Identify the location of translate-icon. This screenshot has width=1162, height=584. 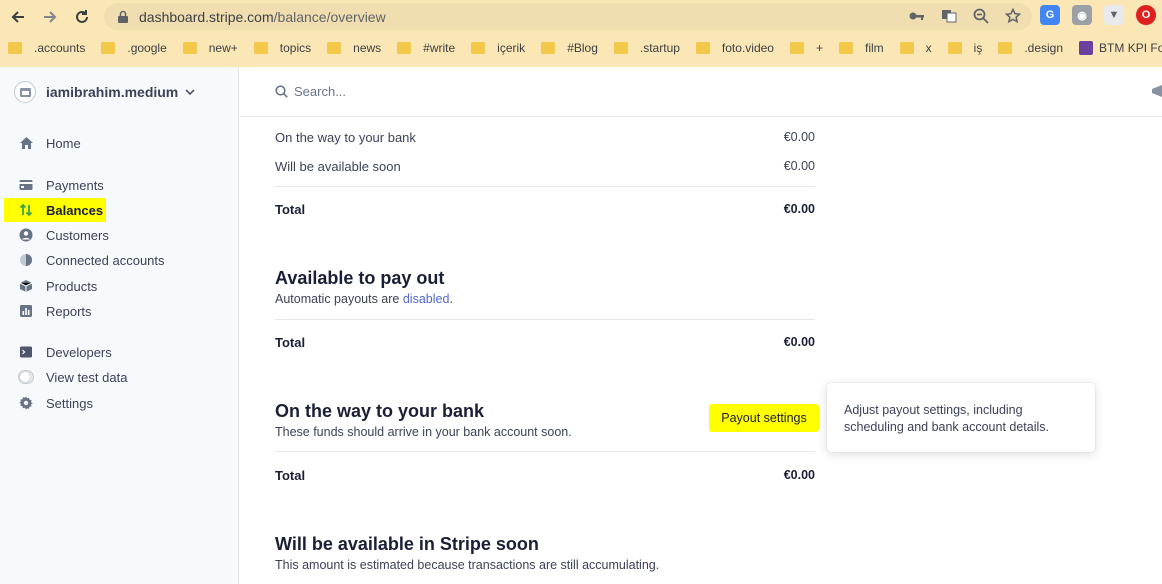
(949, 16).